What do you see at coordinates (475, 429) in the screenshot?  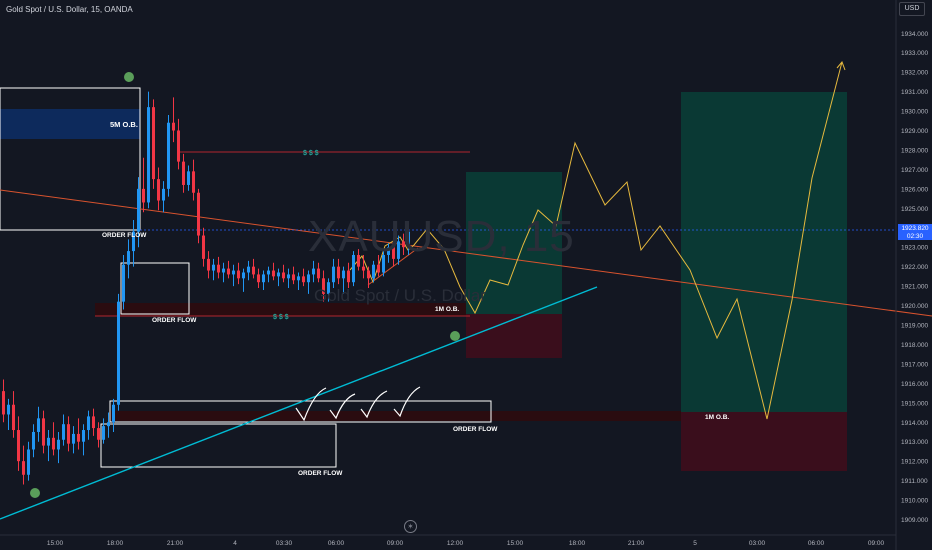 I see `label-order-flow-3: ORDER FLOW` at bounding box center [475, 429].